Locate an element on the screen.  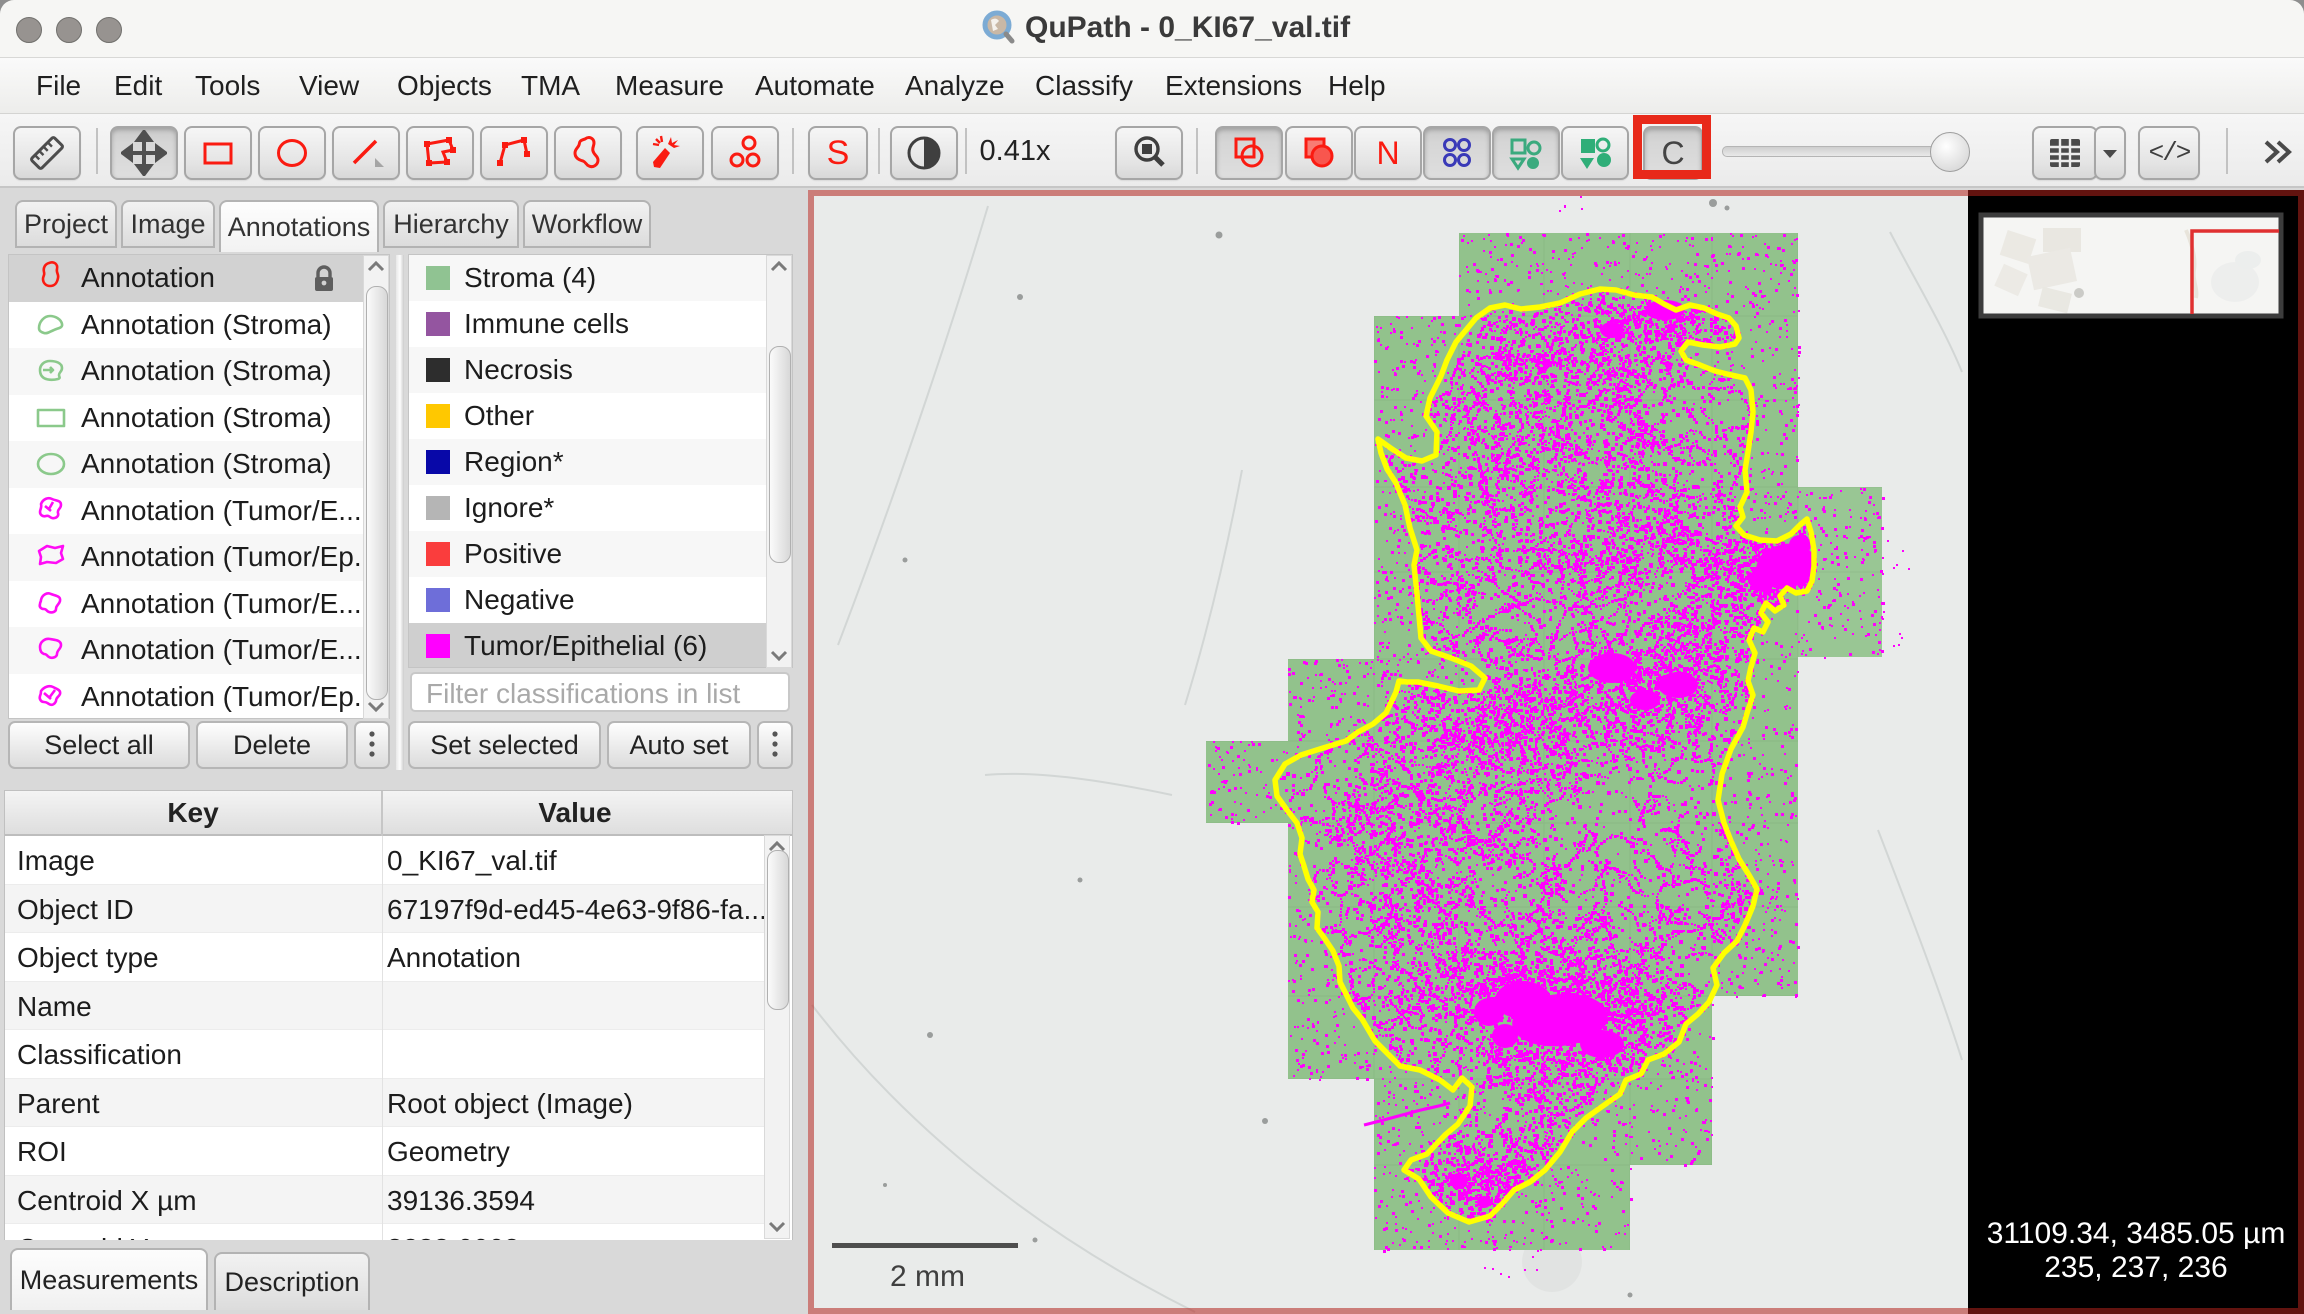
svg-text: 235, 237, 236 is located at coordinates (2136, 1267).